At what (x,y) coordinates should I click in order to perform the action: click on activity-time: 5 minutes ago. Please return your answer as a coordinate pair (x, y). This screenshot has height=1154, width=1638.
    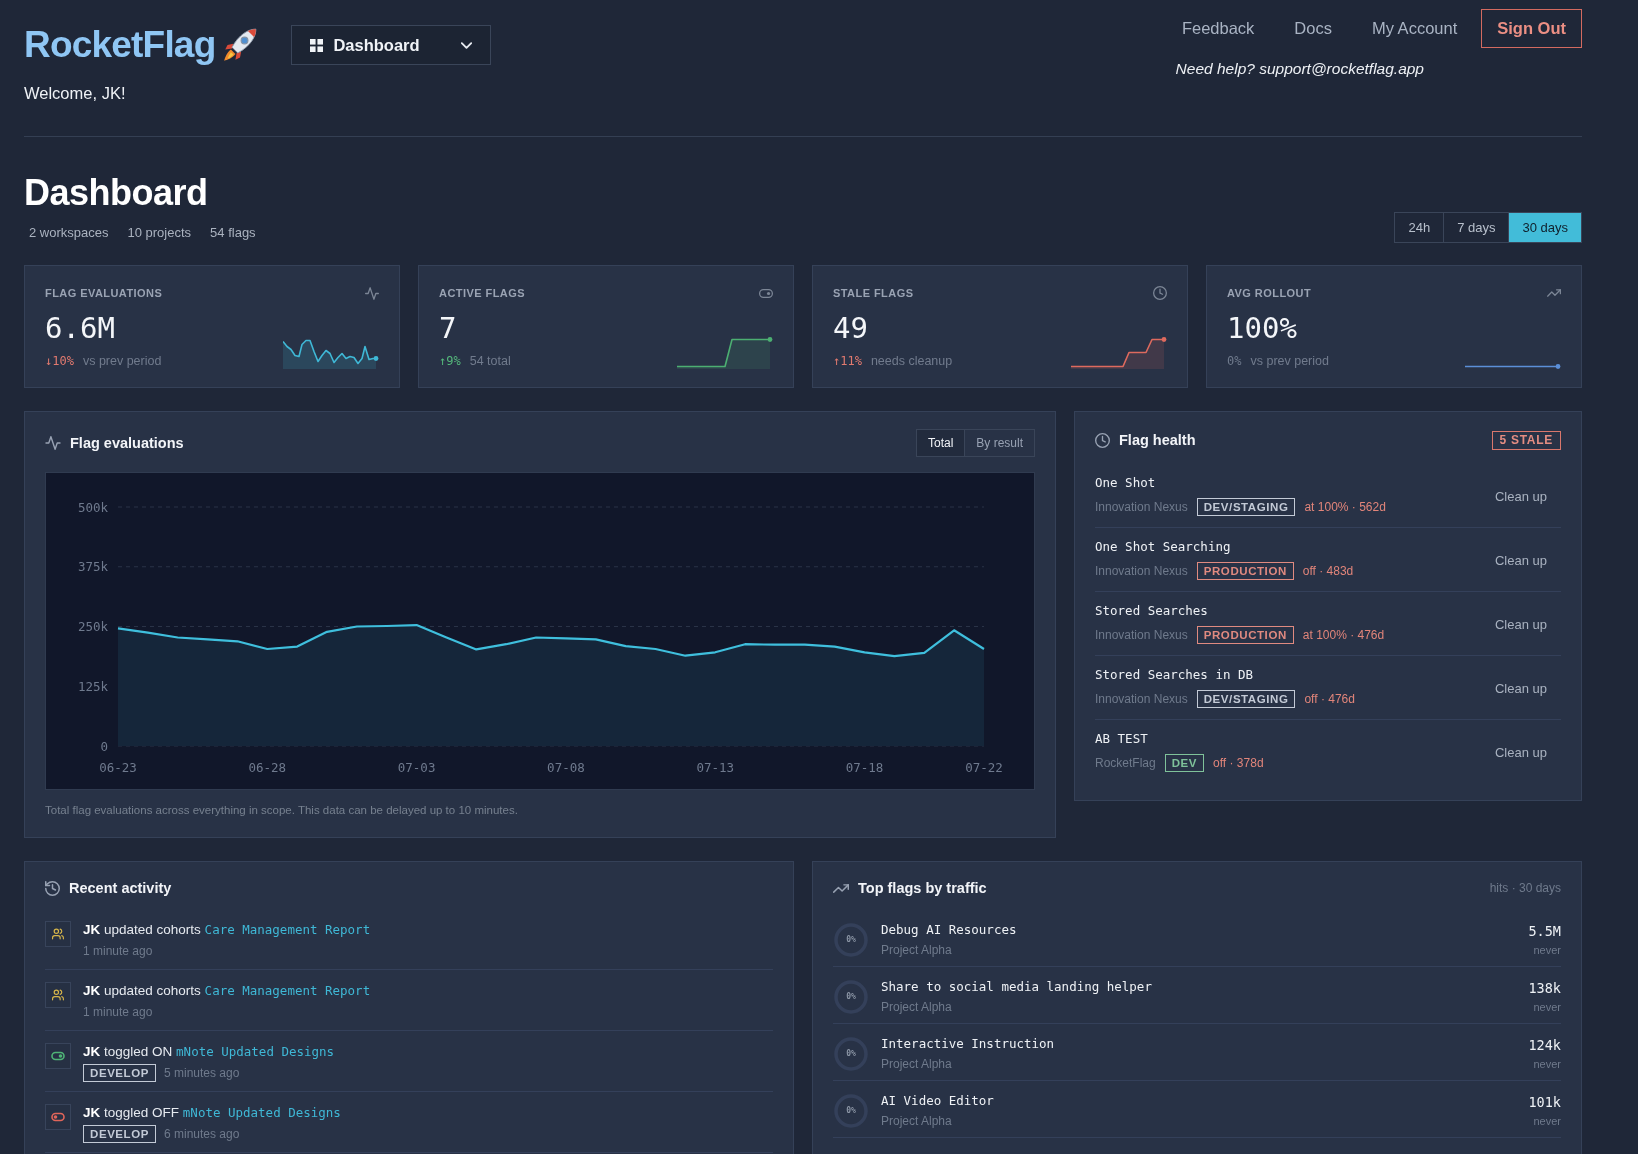
    Looking at the image, I should click on (202, 1073).